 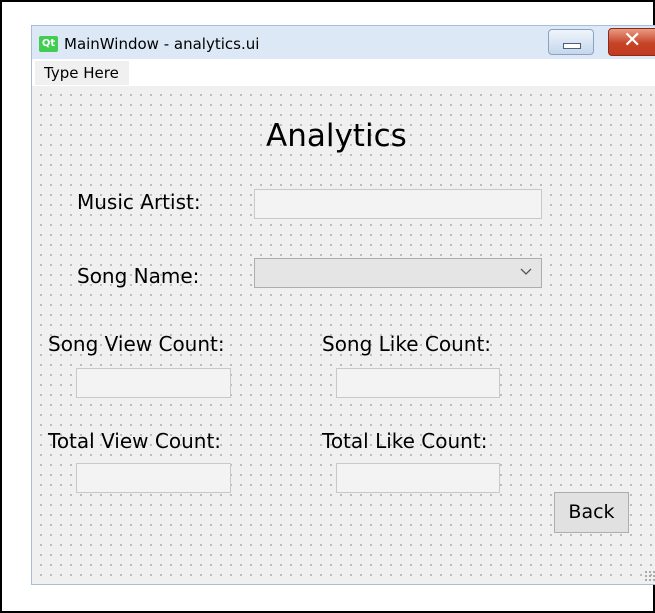 What do you see at coordinates (153, 478) in the screenshot?
I see `total-view-count-field` at bounding box center [153, 478].